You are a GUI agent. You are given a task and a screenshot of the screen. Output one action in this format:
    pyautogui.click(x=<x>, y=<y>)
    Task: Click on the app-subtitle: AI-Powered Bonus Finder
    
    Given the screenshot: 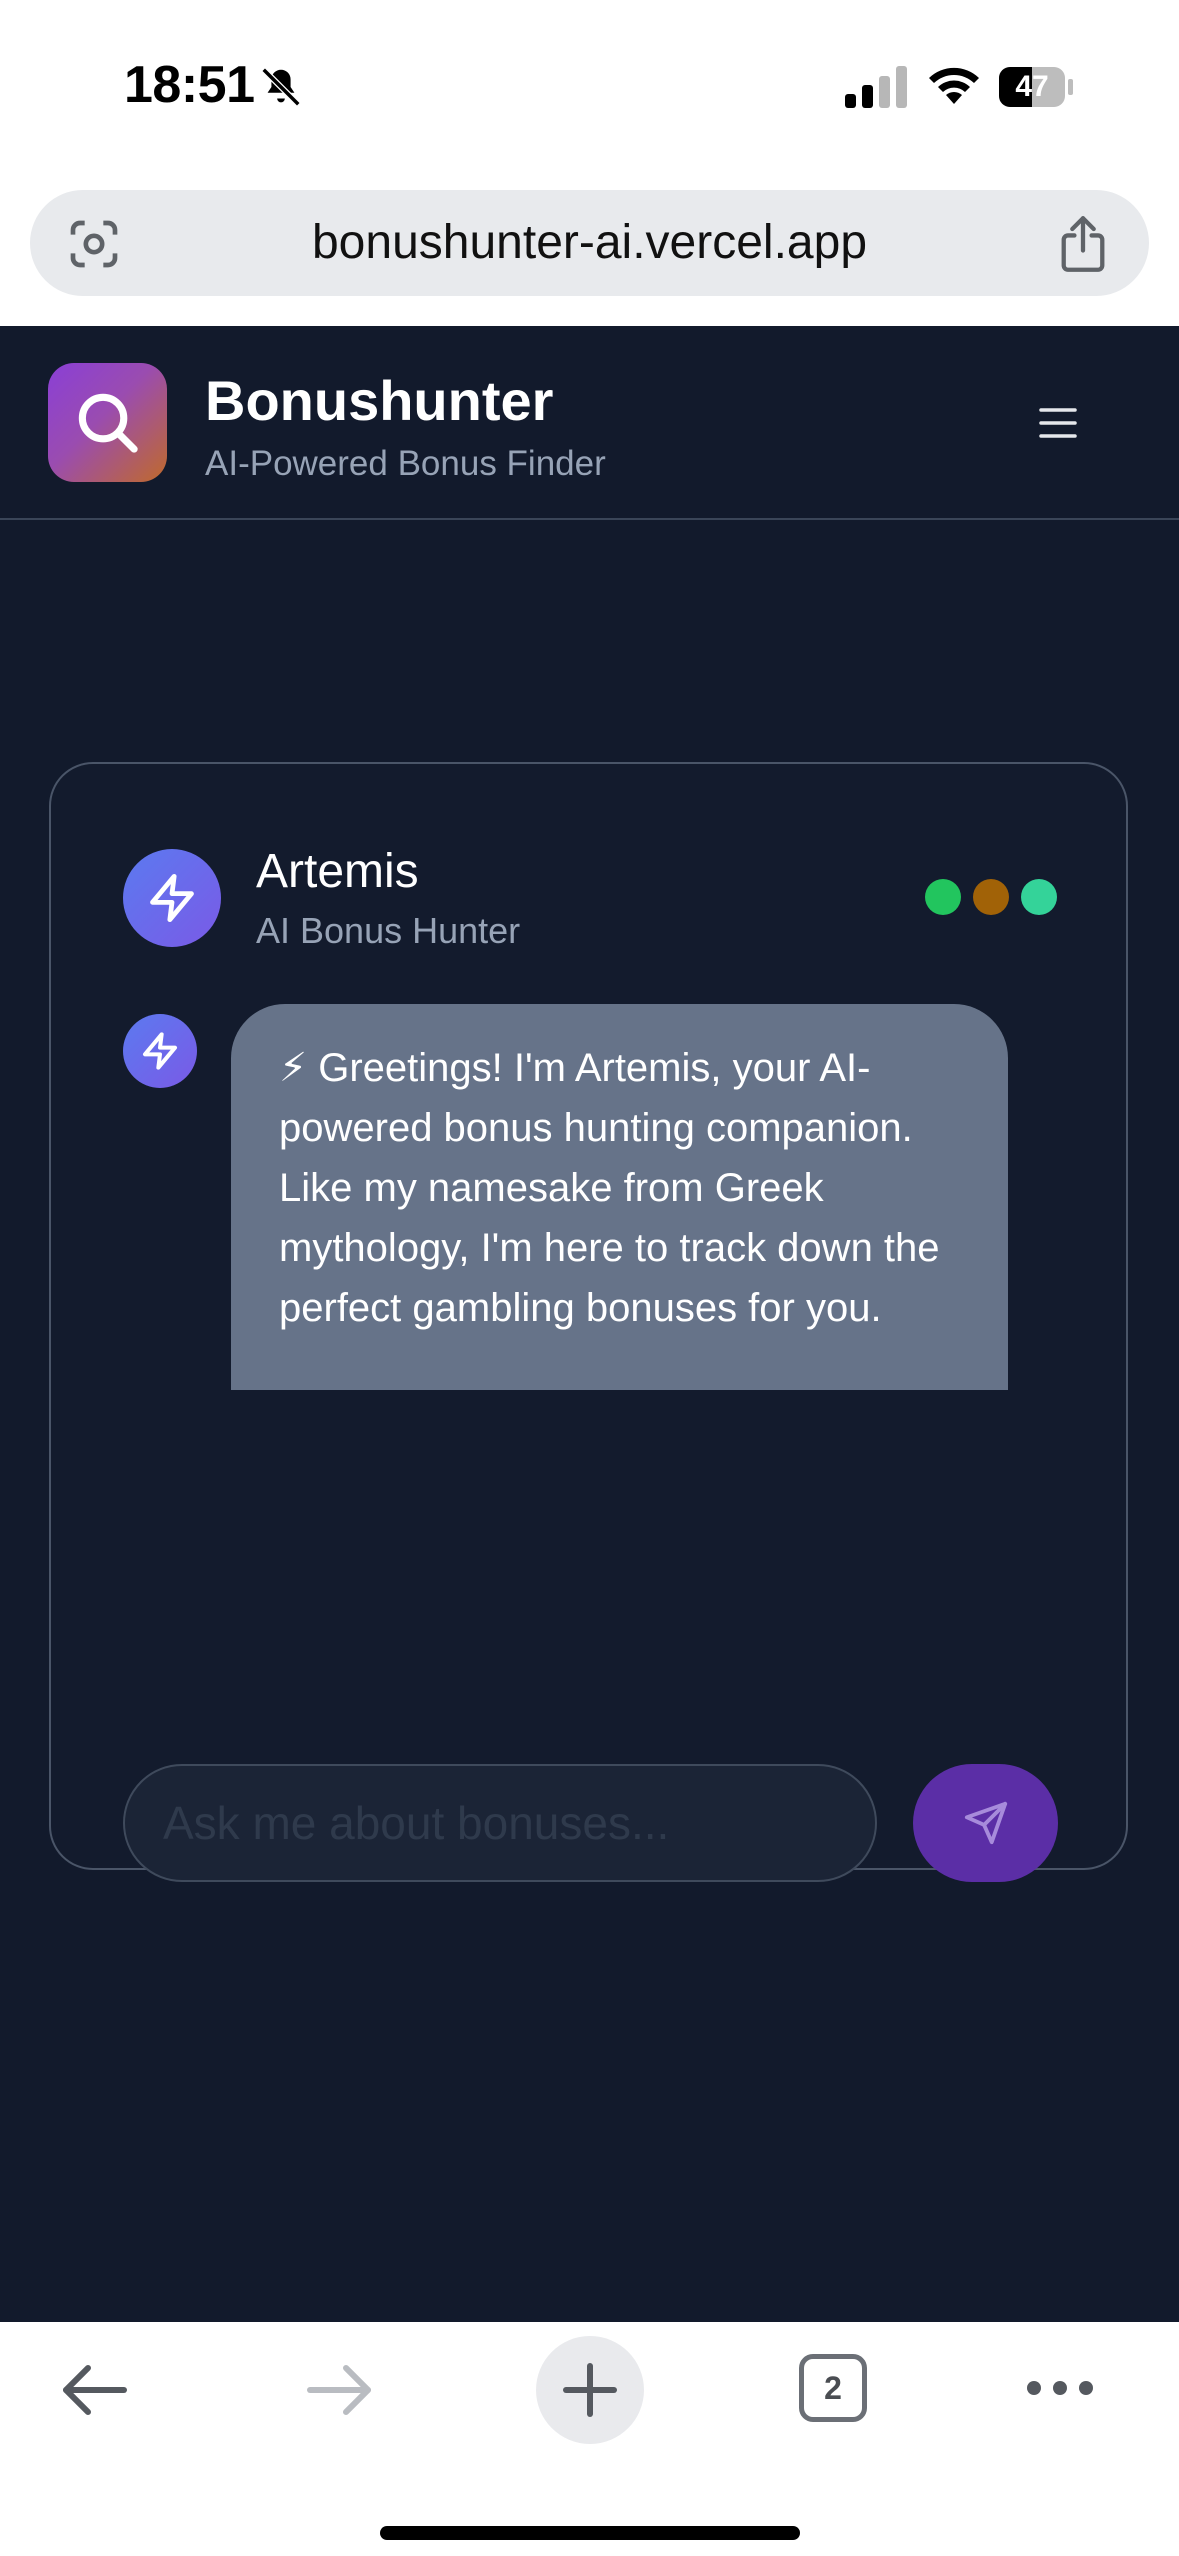 What is the action you would take?
    pyautogui.click(x=405, y=463)
    